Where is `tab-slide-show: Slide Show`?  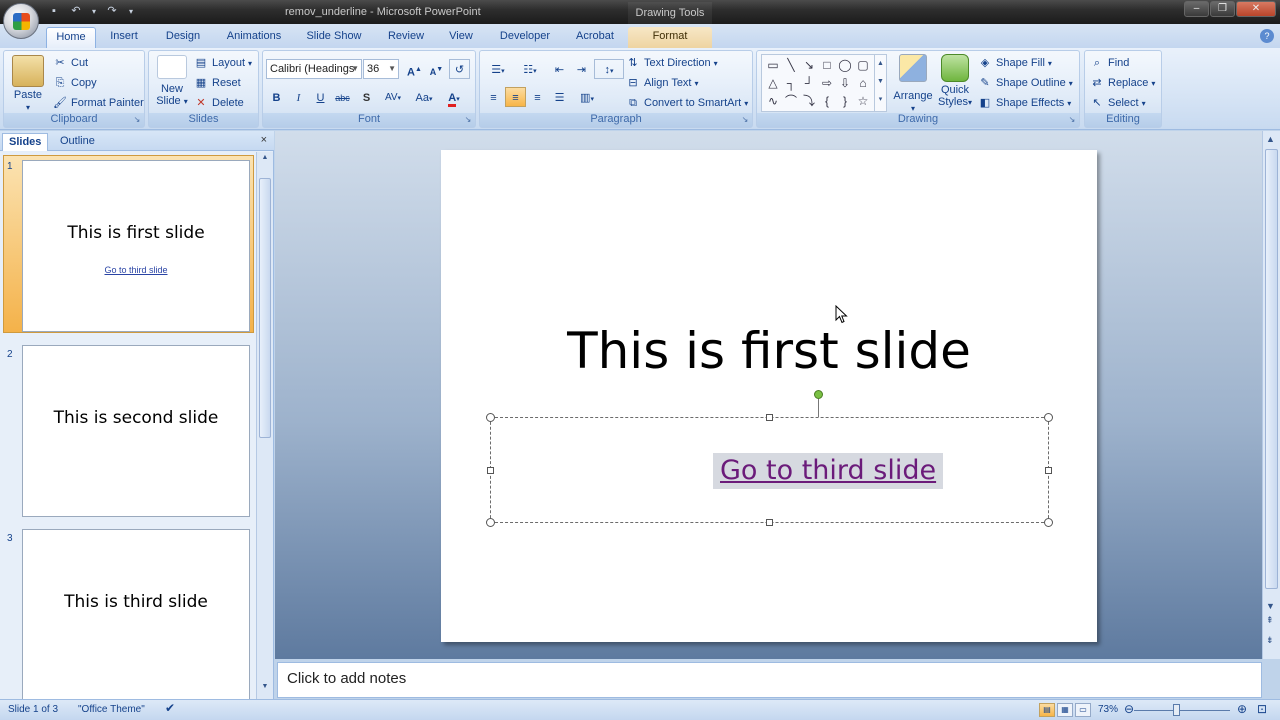
tab-slide-show: Slide Show is located at coordinates (334, 37).